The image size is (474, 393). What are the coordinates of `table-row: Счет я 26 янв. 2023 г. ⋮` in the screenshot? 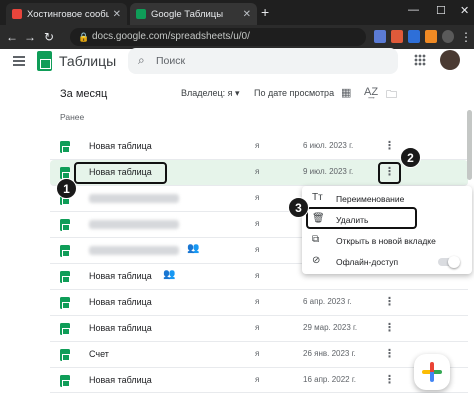 It's located at (259, 355).